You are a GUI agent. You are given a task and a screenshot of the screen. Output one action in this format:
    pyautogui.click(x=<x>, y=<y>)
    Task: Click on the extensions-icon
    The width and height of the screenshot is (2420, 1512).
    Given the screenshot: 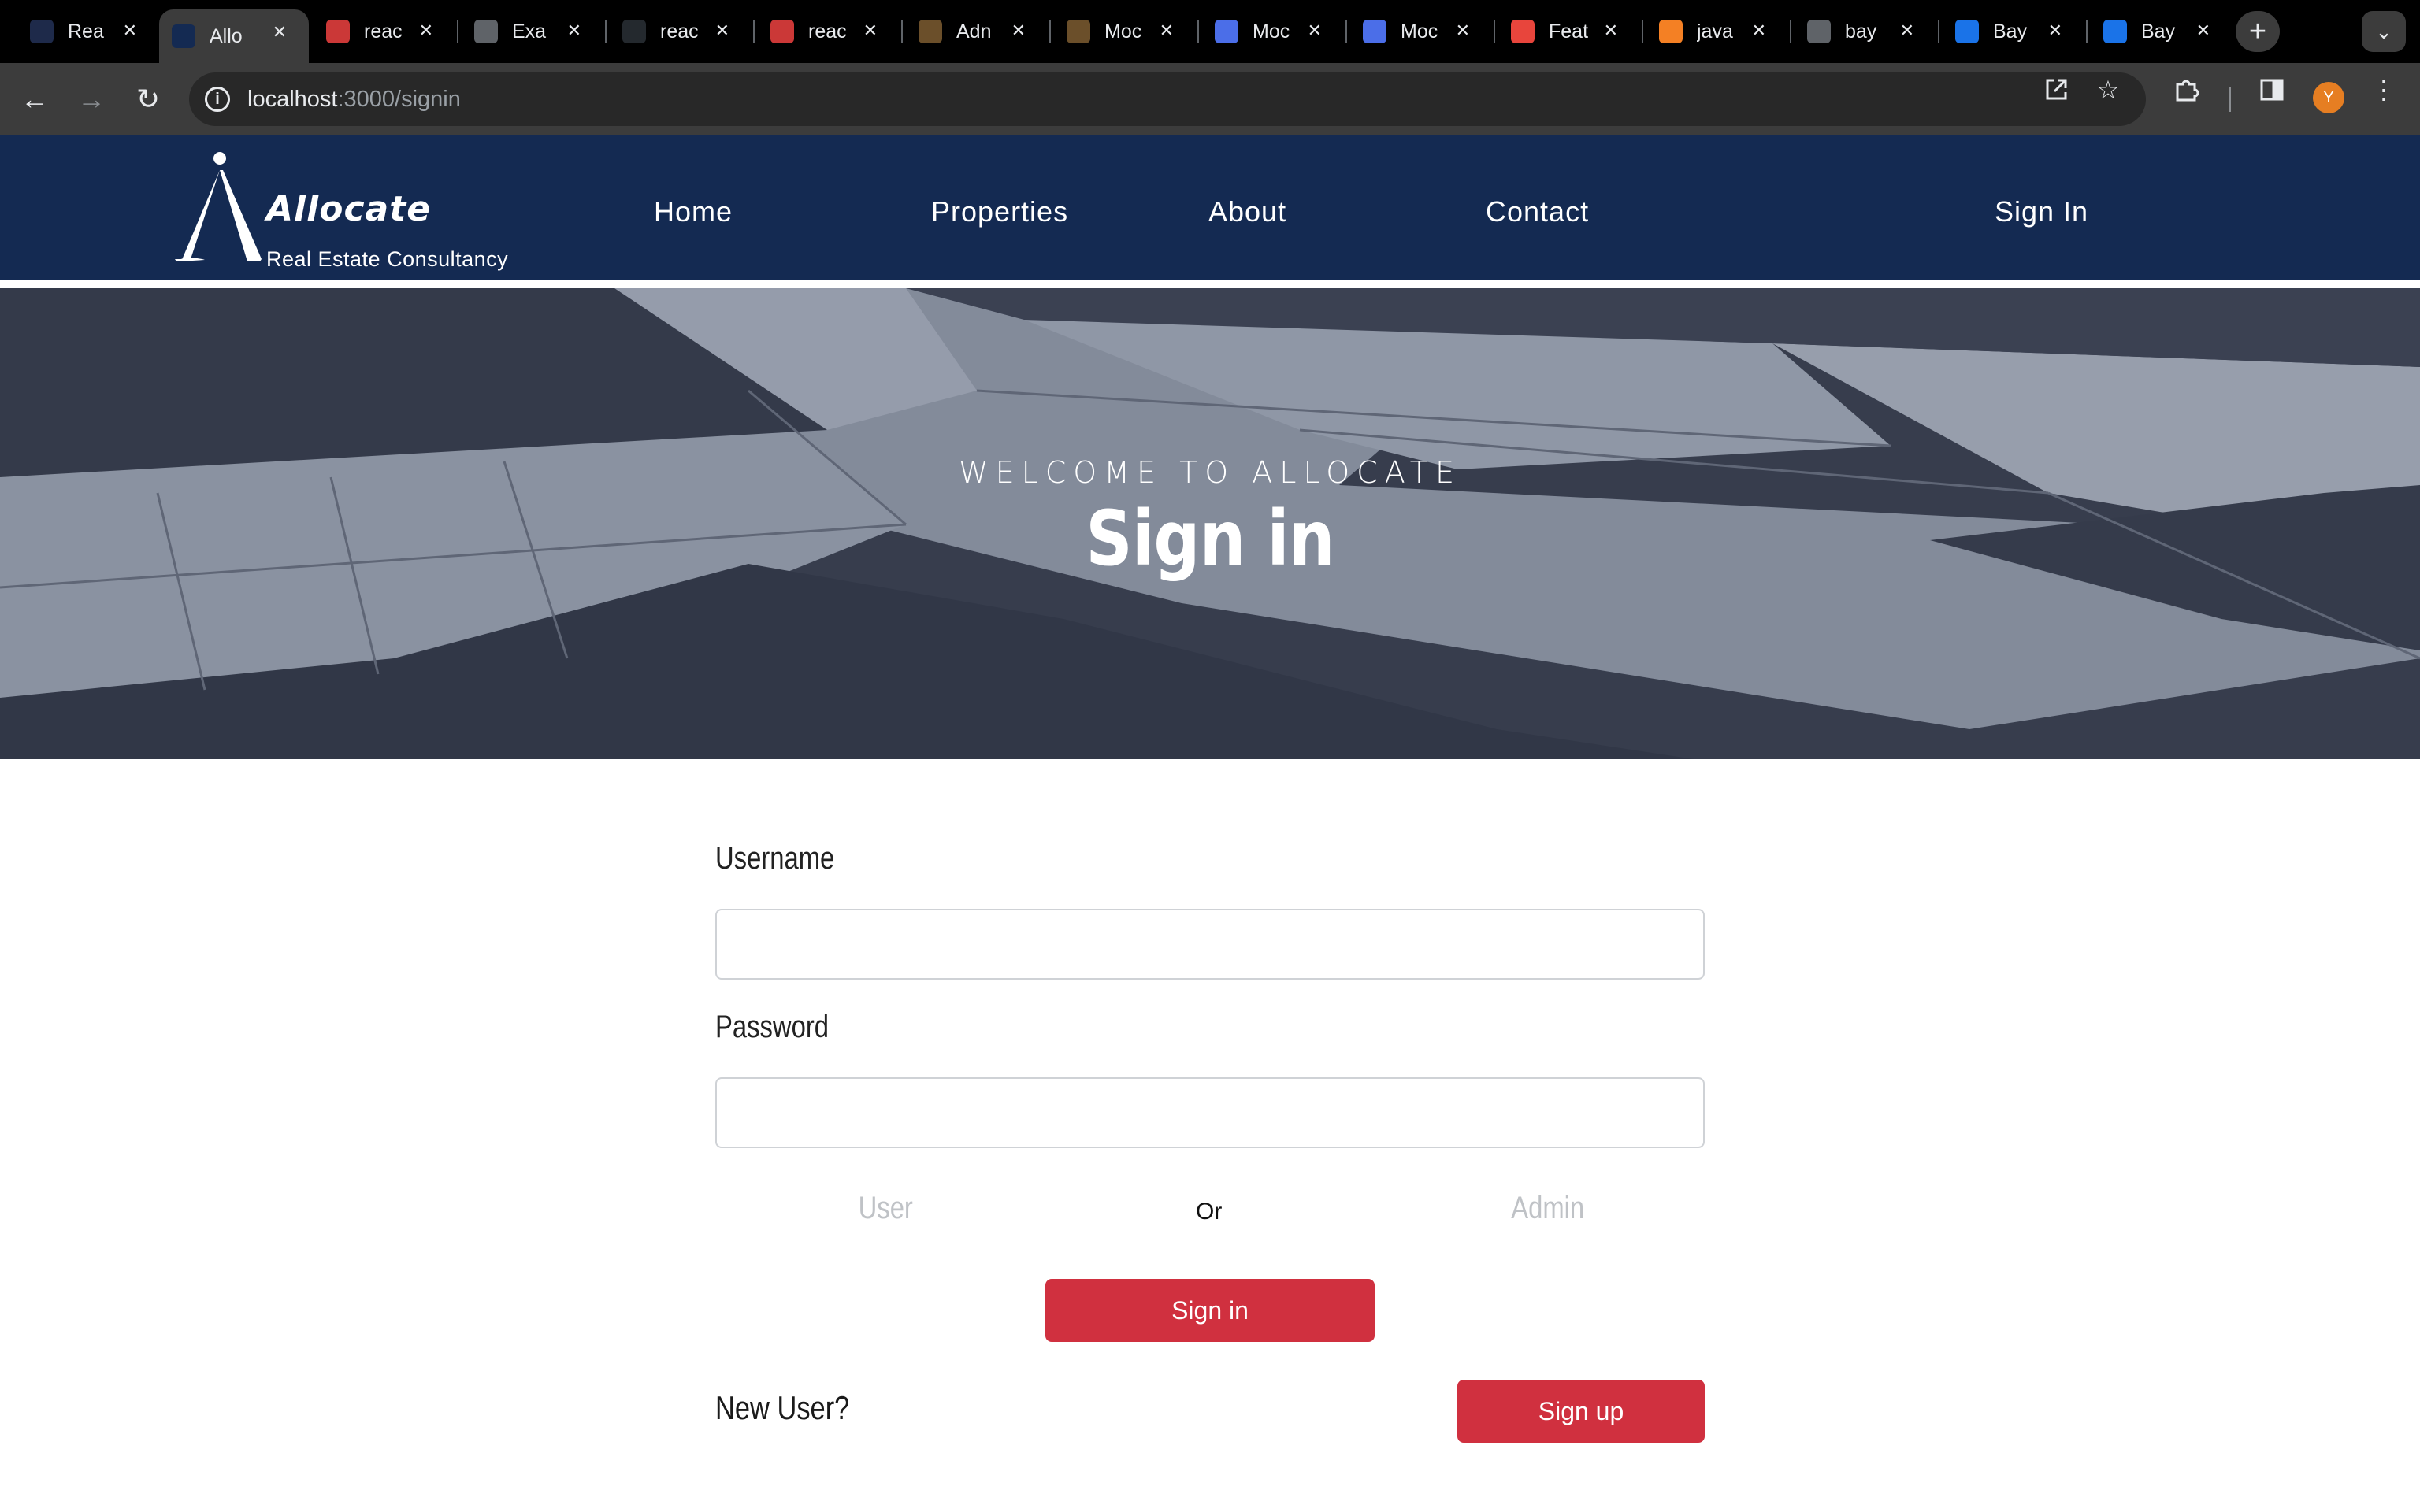 What is the action you would take?
    pyautogui.click(x=2187, y=90)
    